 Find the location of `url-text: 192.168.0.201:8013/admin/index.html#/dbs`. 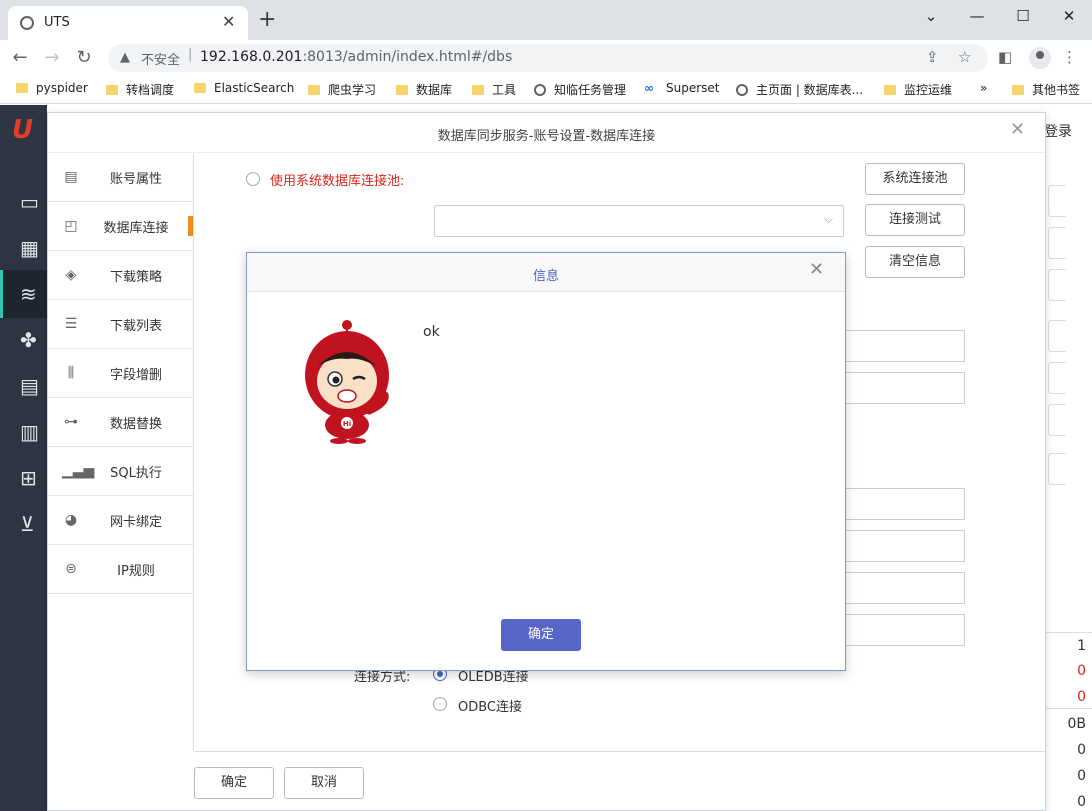

url-text: 192.168.0.201:8013/admin/index.html#/dbs is located at coordinates (356, 57).